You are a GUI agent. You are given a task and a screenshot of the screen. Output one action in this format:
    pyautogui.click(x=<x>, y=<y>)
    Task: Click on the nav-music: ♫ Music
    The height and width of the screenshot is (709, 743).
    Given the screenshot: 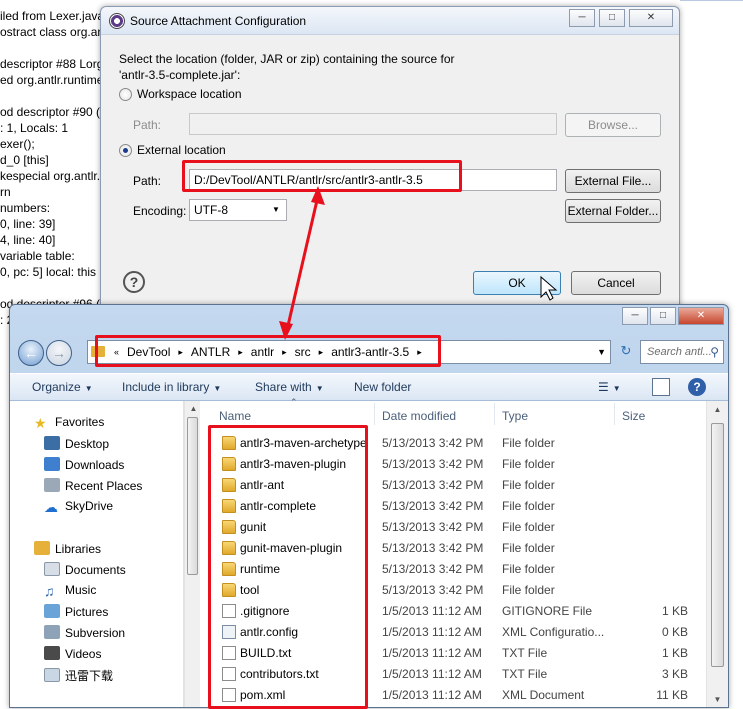 What is the action you would take?
    pyautogui.click(x=70, y=591)
    